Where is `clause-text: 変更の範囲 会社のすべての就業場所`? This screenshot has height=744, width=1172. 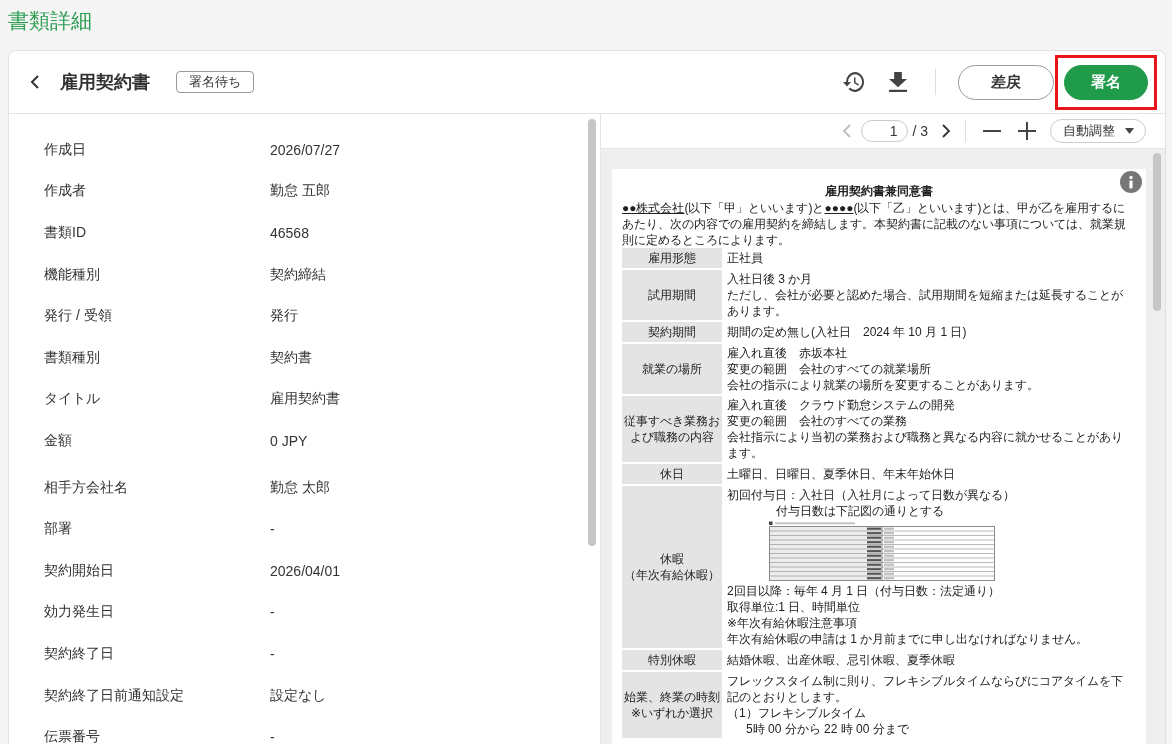
clause-text: 変更の範囲 会社のすべての就業場所 is located at coordinates (829, 369).